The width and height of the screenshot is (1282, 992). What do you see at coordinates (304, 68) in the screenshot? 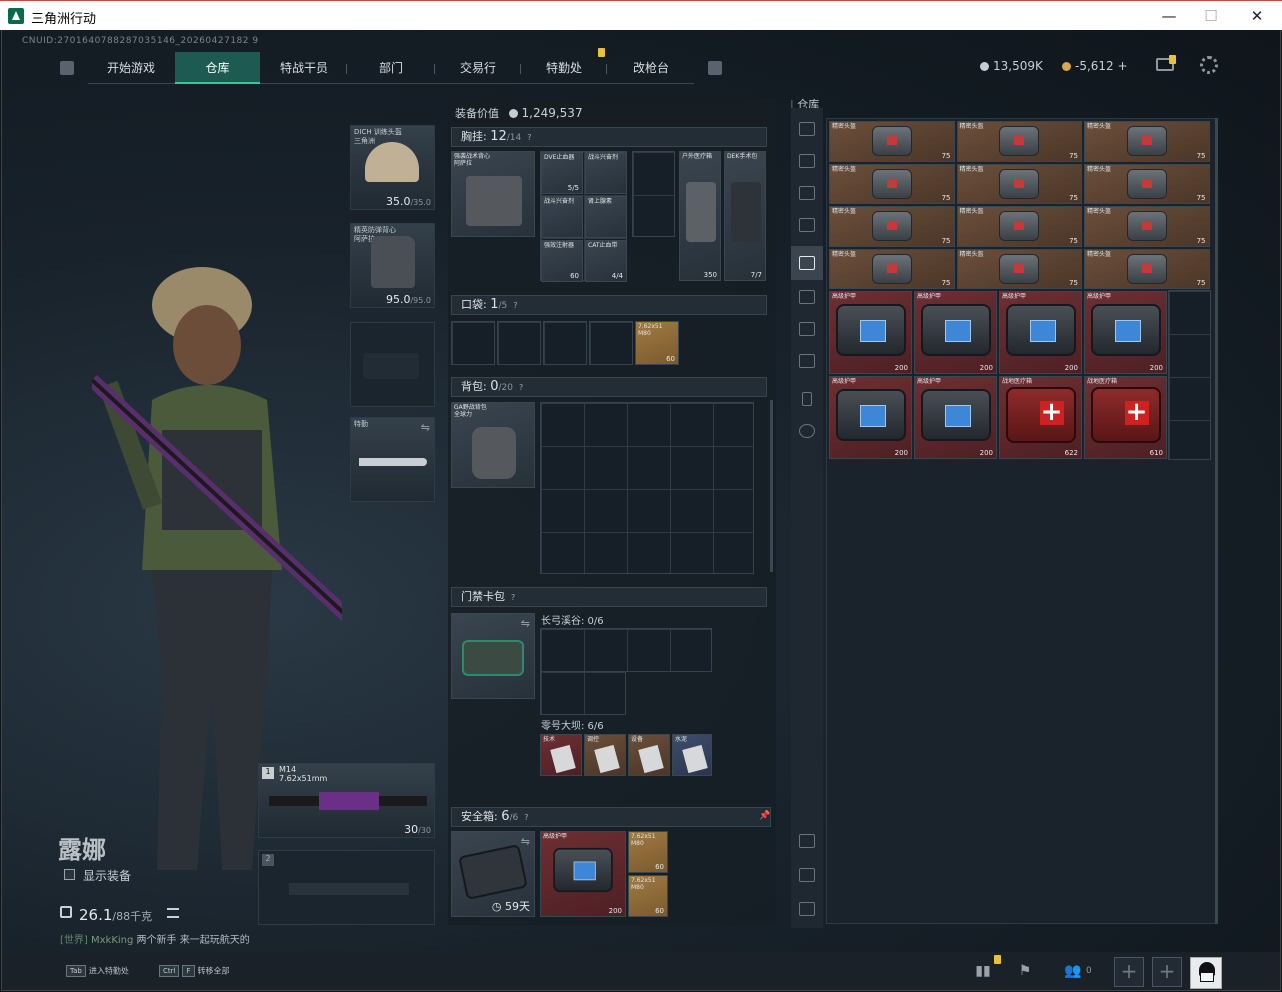
I see `tab-operators: 特战干员` at bounding box center [304, 68].